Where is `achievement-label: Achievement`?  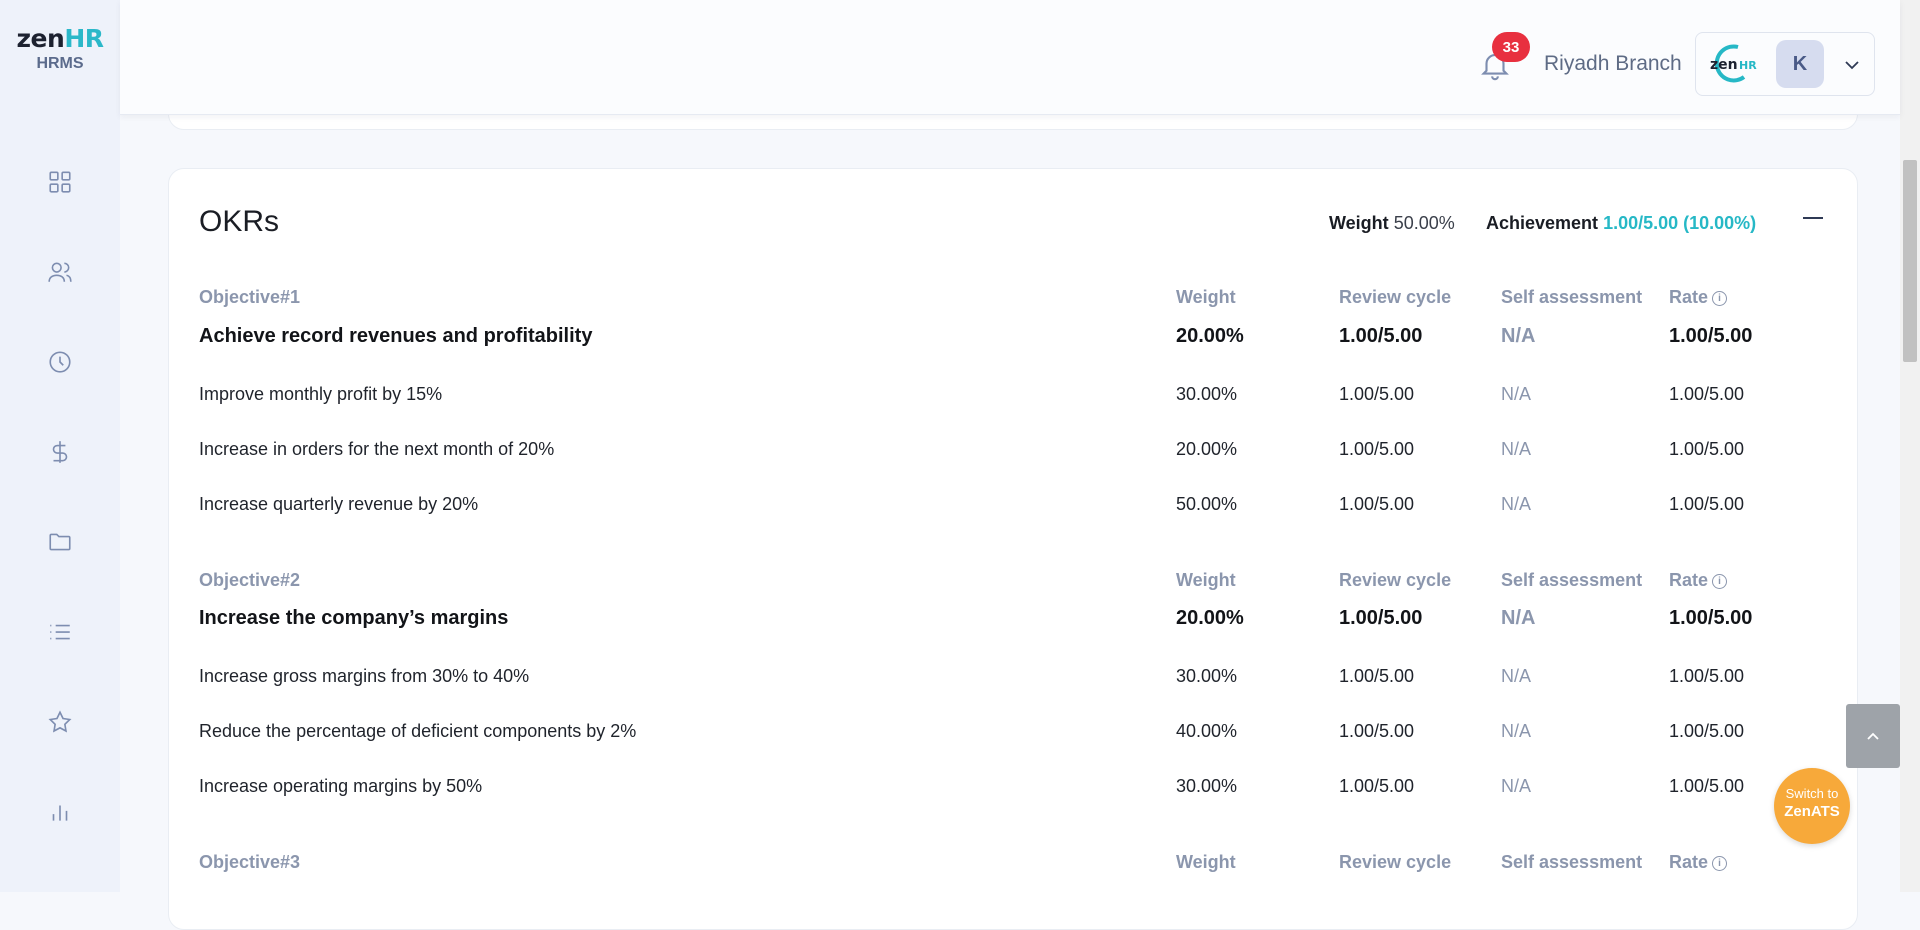
achievement-label: Achievement is located at coordinates (1542, 223).